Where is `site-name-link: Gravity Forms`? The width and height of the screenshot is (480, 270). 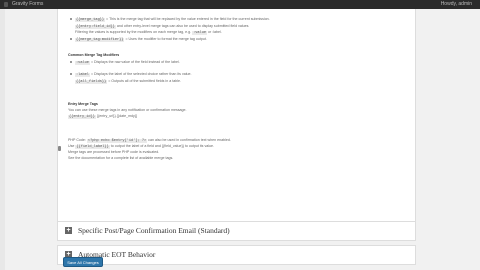
site-name-link: Gravity Forms is located at coordinates (27, 4).